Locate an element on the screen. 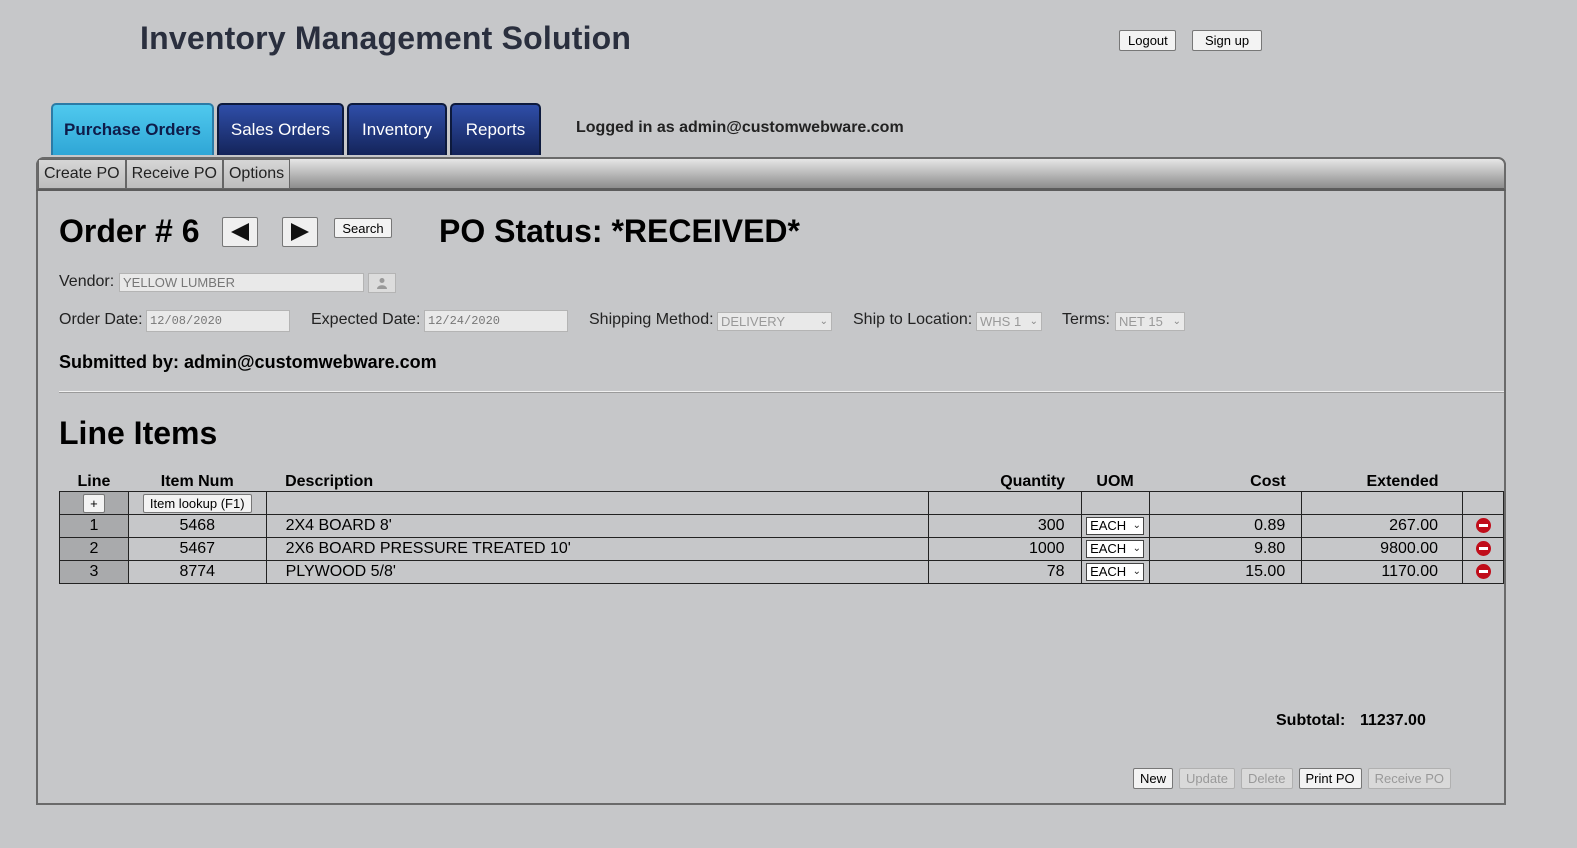 This screenshot has width=1577, height=848. item-description: PLYWOOD 5/8' is located at coordinates (597, 572).